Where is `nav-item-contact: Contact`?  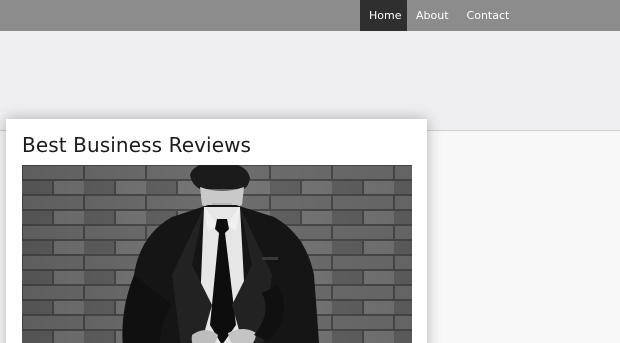
nav-item-contact: Contact is located at coordinates (488, 15).